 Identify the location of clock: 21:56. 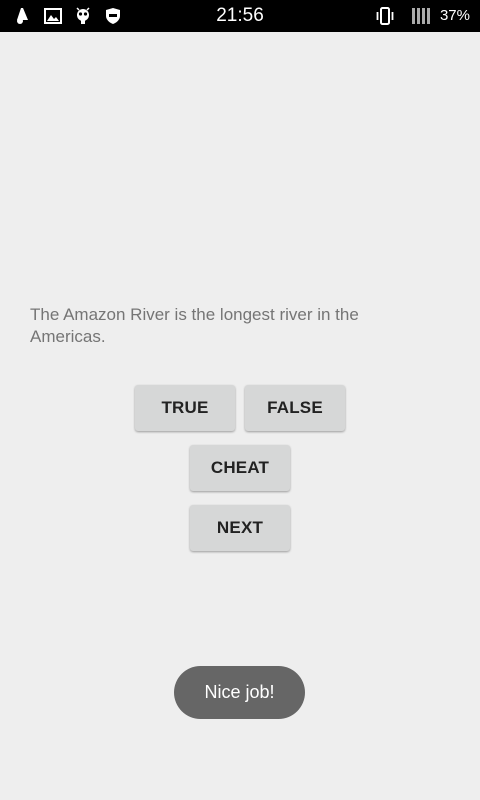
(240, 15).